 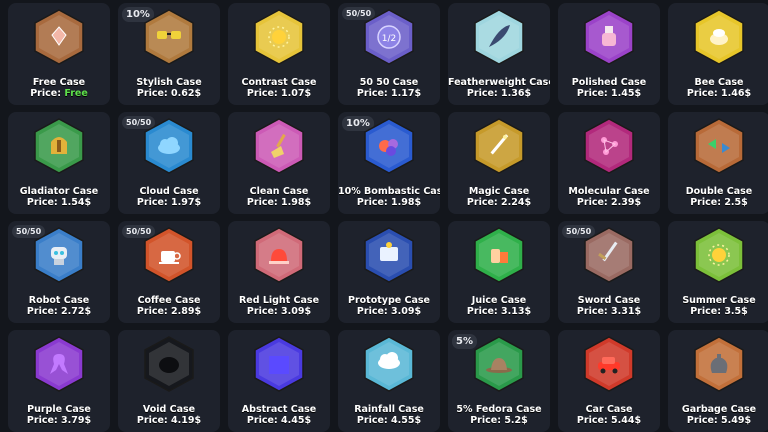 I want to click on case-card: Featherweight Case Price: 1.36$, so click(x=499, y=54).